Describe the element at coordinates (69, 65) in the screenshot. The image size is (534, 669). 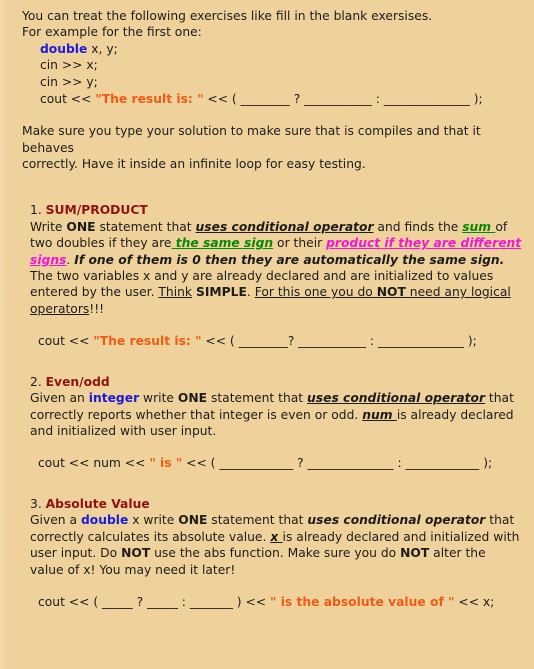
I see `code-line-cin-x: cin >> x;` at that location.